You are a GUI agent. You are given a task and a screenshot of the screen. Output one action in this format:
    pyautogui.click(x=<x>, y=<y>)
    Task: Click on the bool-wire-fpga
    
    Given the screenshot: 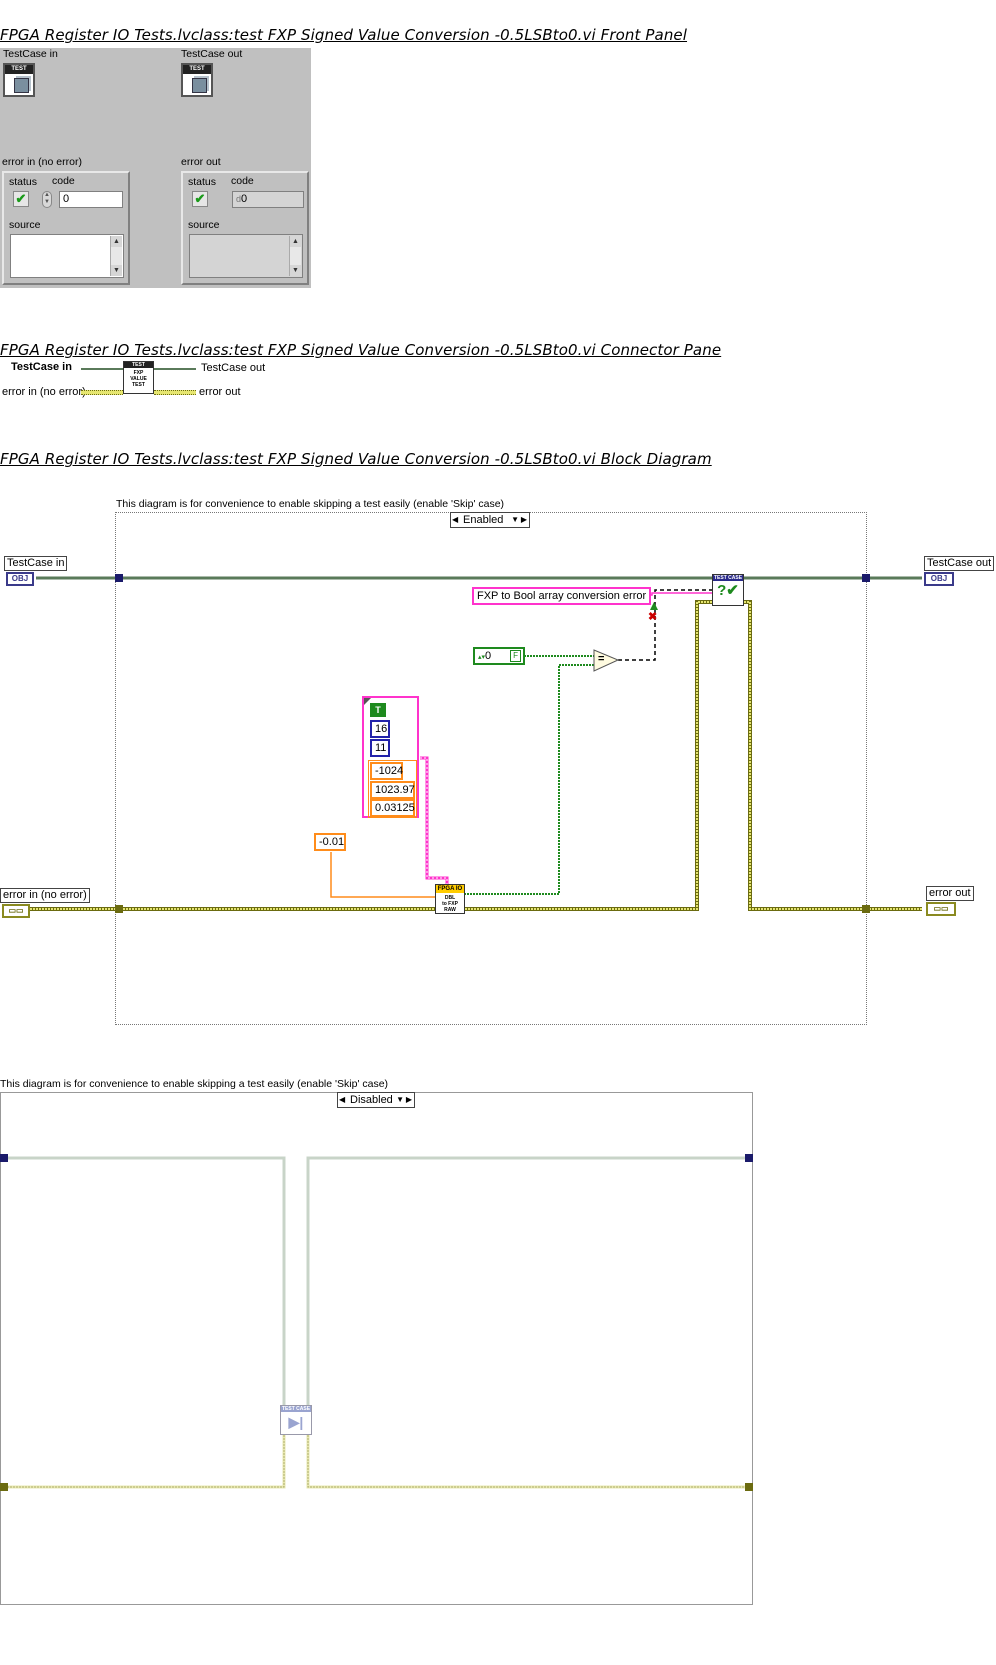 What is the action you would take?
    pyautogui.click(x=527, y=779)
    